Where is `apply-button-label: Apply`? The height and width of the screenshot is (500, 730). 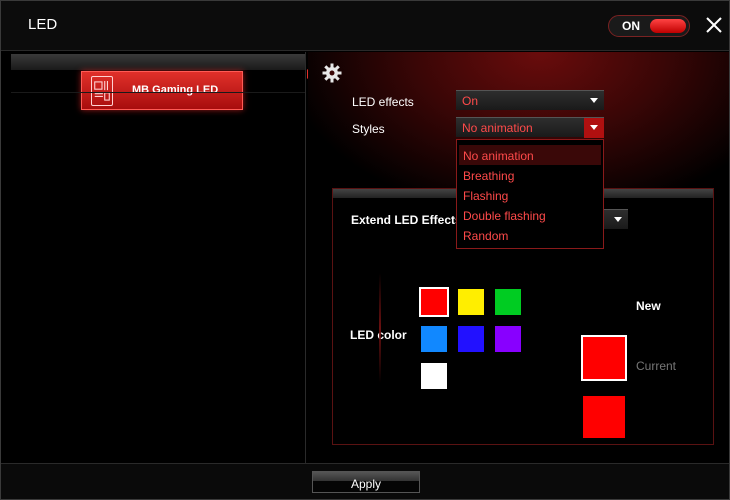
apply-button-label: Apply is located at coordinates (366, 484).